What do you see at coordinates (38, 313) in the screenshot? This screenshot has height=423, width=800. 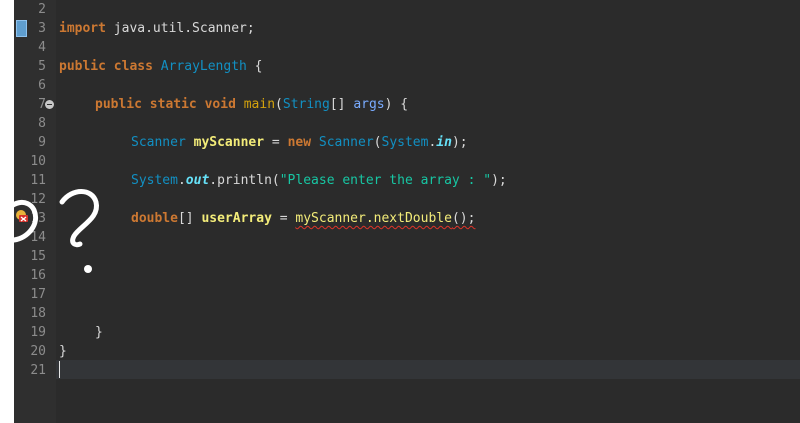 I see `line-number: 18` at bounding box center [38, 313].